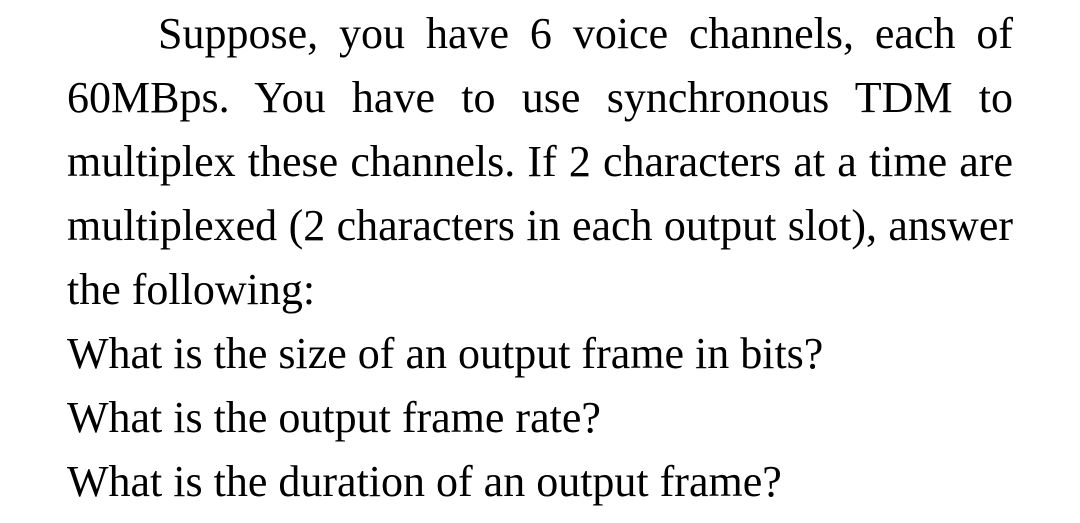 The image size is (1080, 523). Describe the element at coordinates (424, 481) in the screenshot. I see `question-output-frame-duration: What is the duration of an output frame?` at that location.